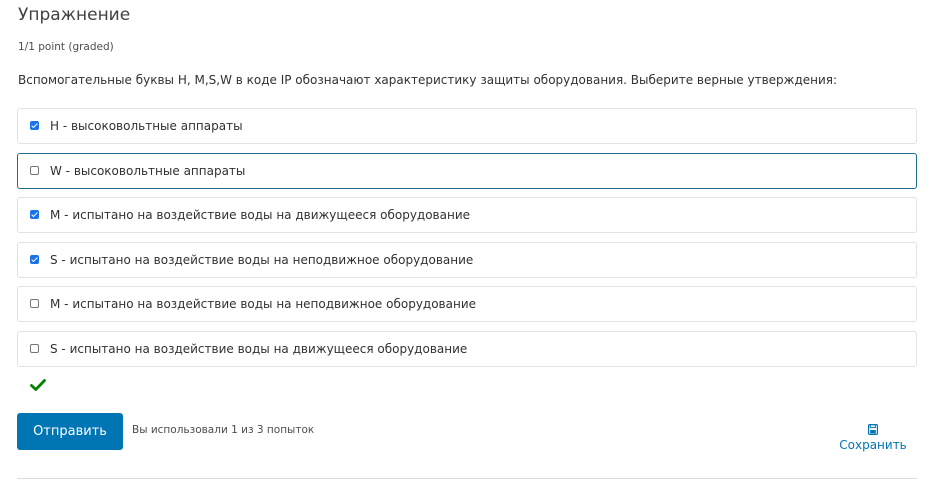 The height and width of the screenshot is (480, 942). What do you see at coordinates (146, 126) in the screenshot?
I see `option-label: H - высоковольтные аппараты` at bounding box center [146, 126].